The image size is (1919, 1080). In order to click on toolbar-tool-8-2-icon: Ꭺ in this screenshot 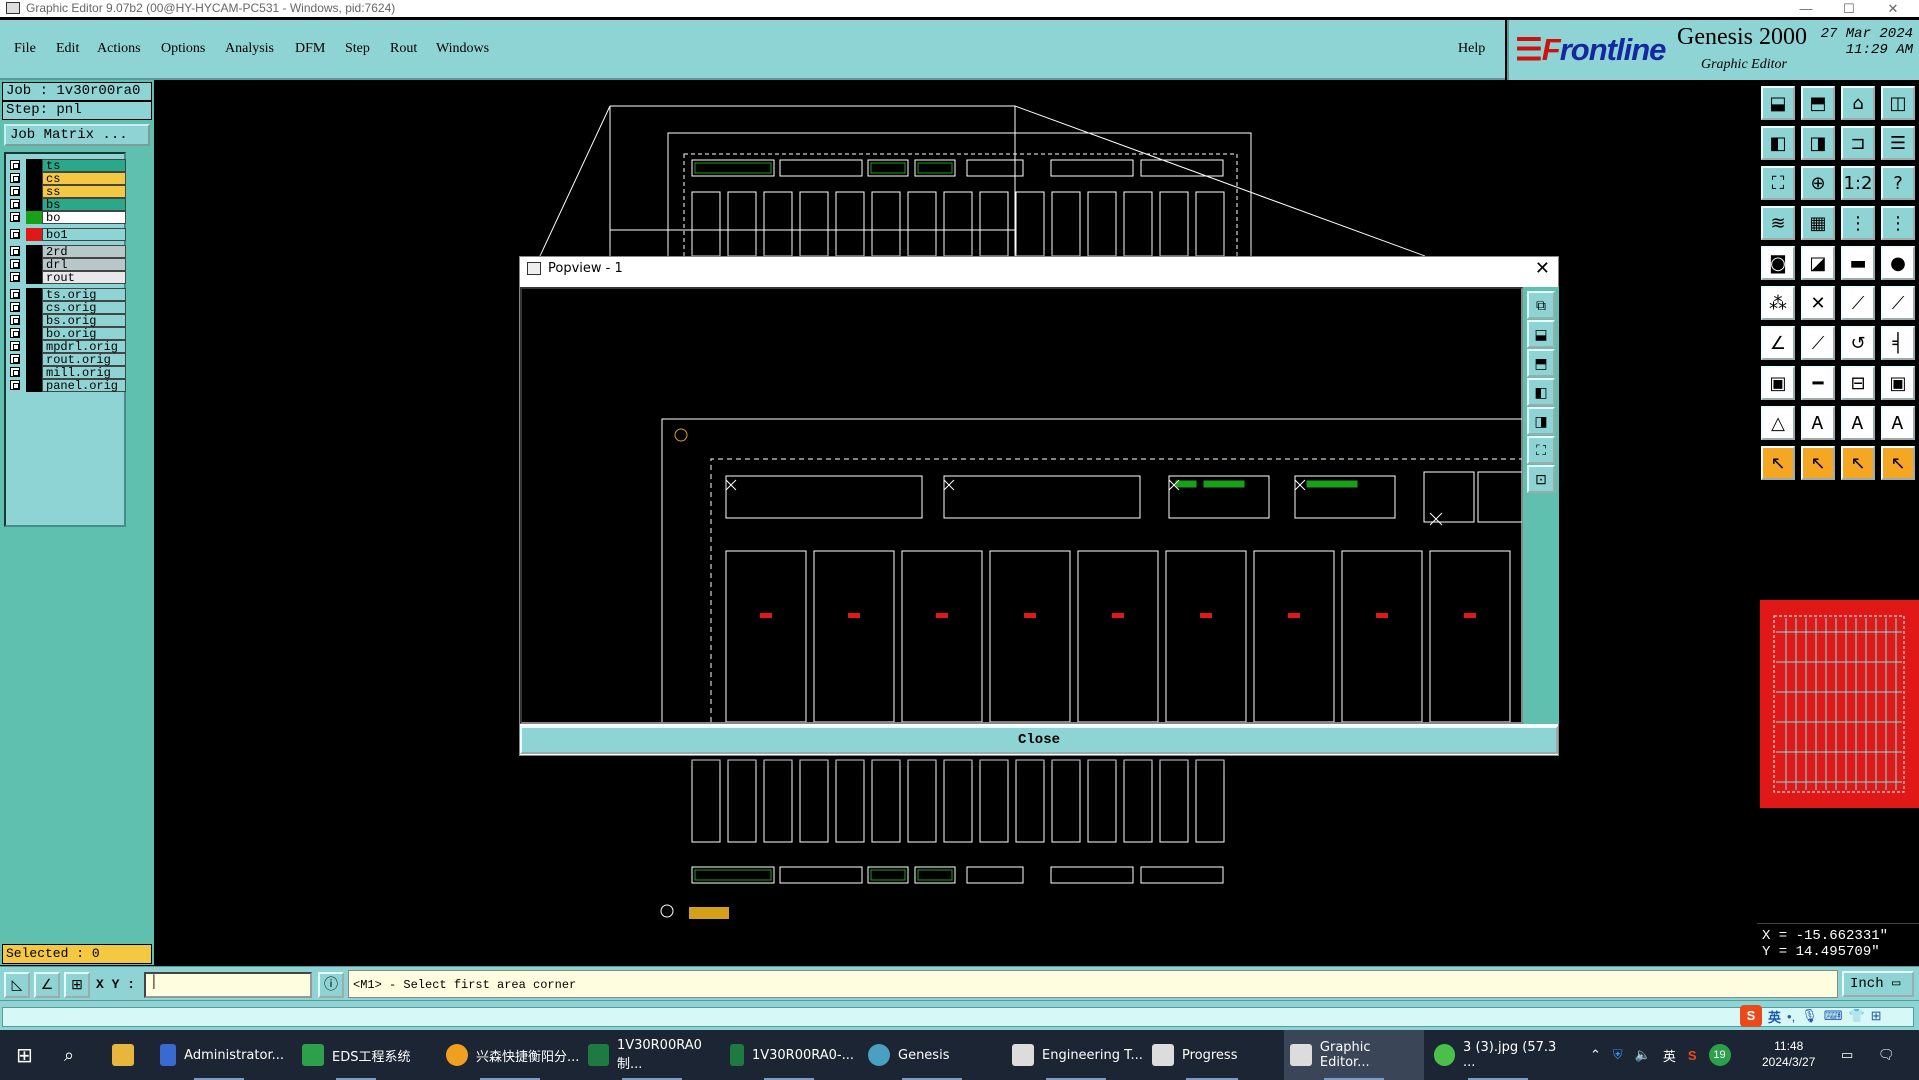, I will do `click(1858, 423)`.